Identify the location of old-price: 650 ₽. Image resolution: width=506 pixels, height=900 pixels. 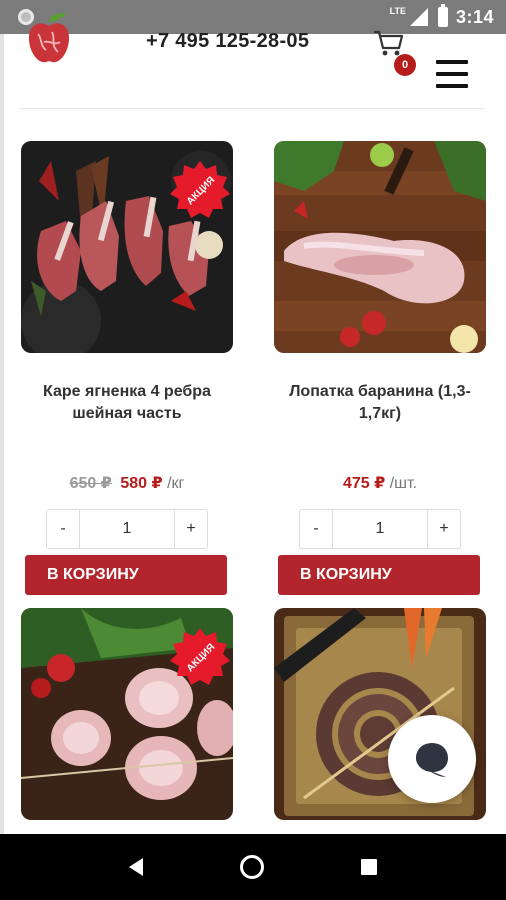
(90, 483).